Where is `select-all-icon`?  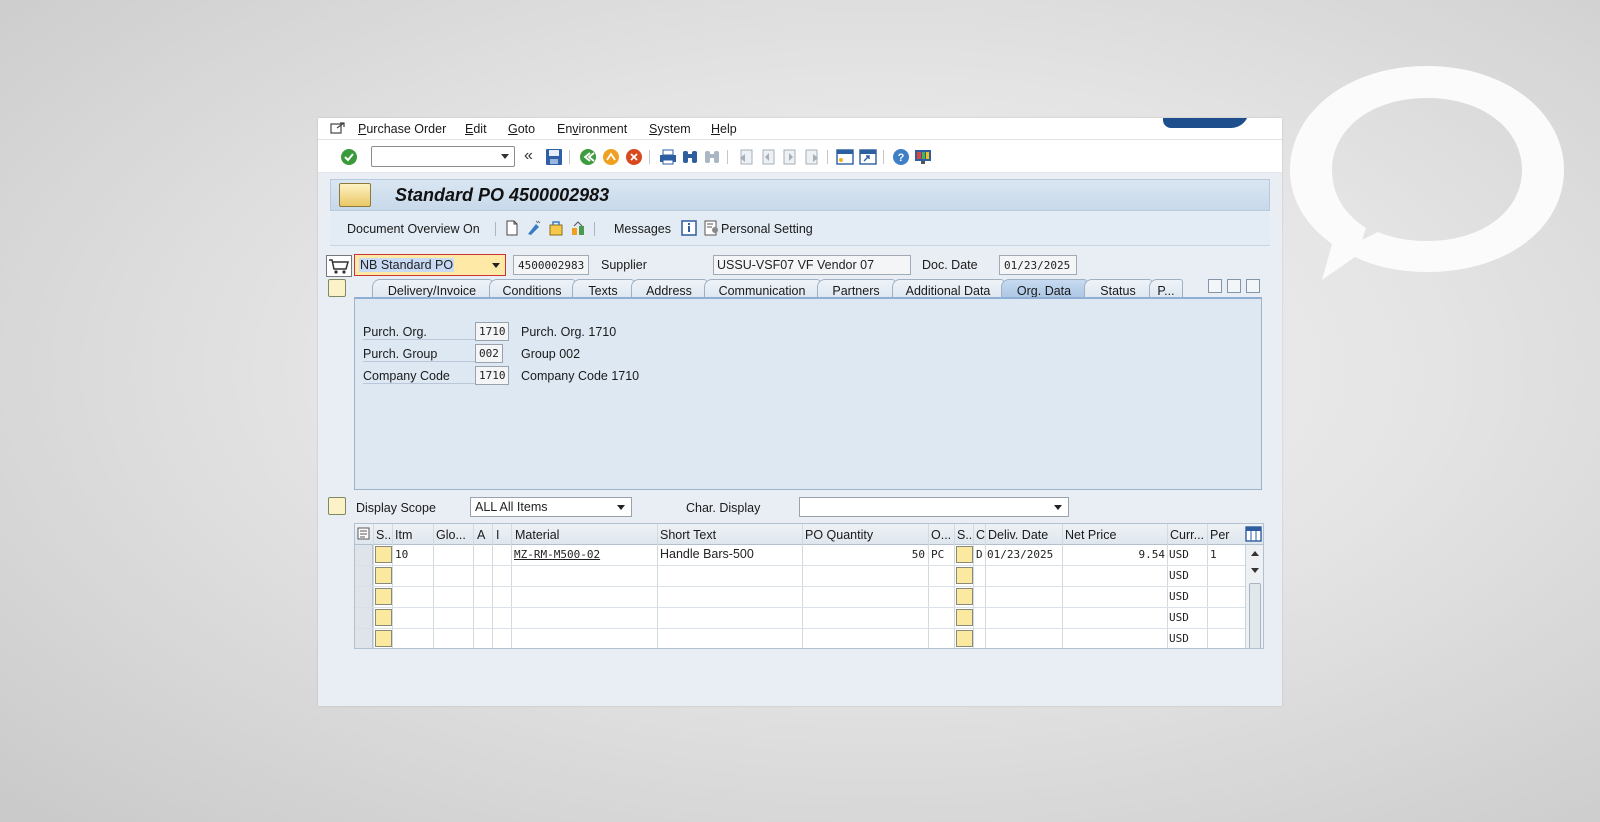 select-all-icon is located at coordinates (363, 533).